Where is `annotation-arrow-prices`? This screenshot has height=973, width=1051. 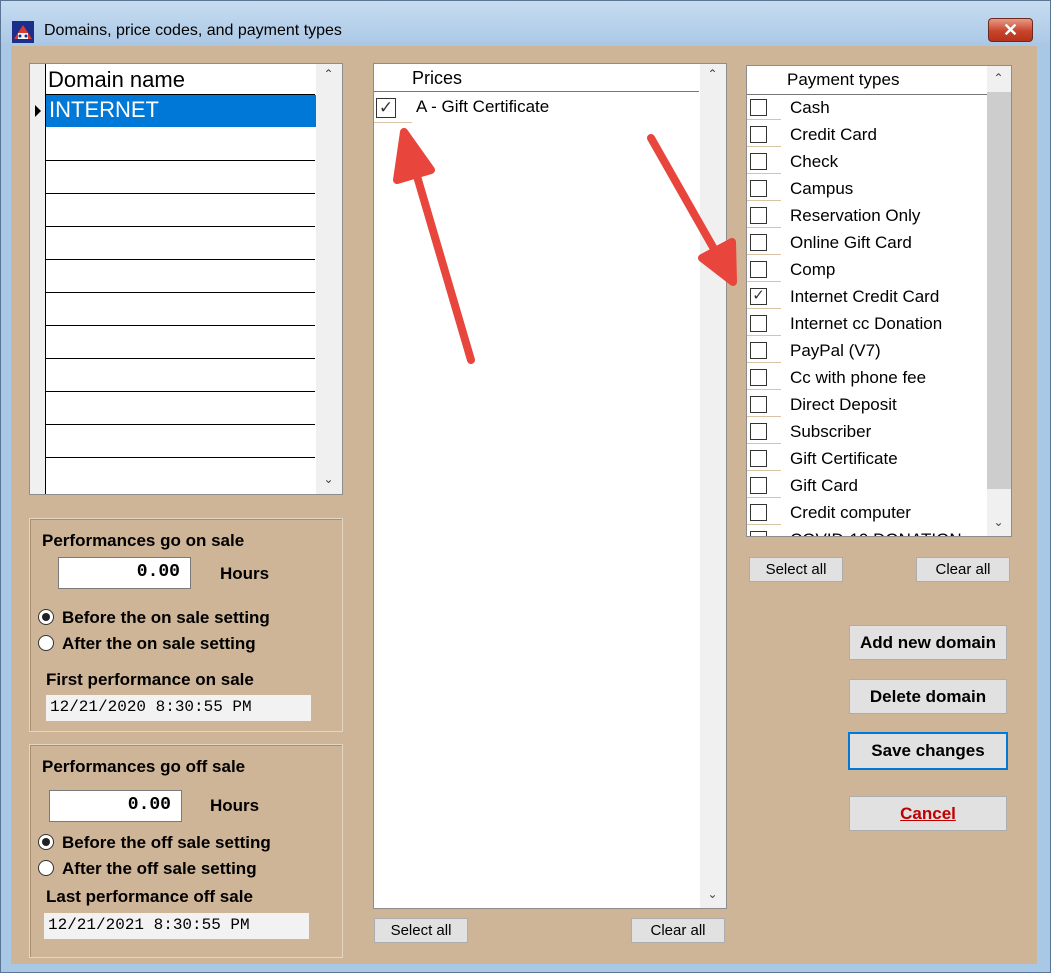 annotation-arrow-prices is located at coordinates (434, 246).